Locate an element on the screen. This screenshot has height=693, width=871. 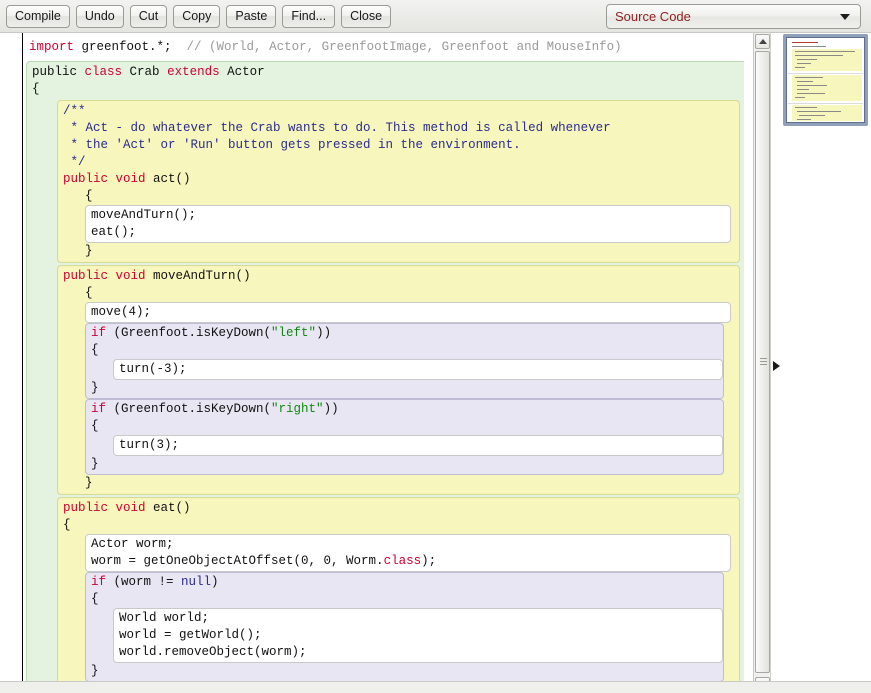
statement-line: move(4); is located at coordinates (410, 312).